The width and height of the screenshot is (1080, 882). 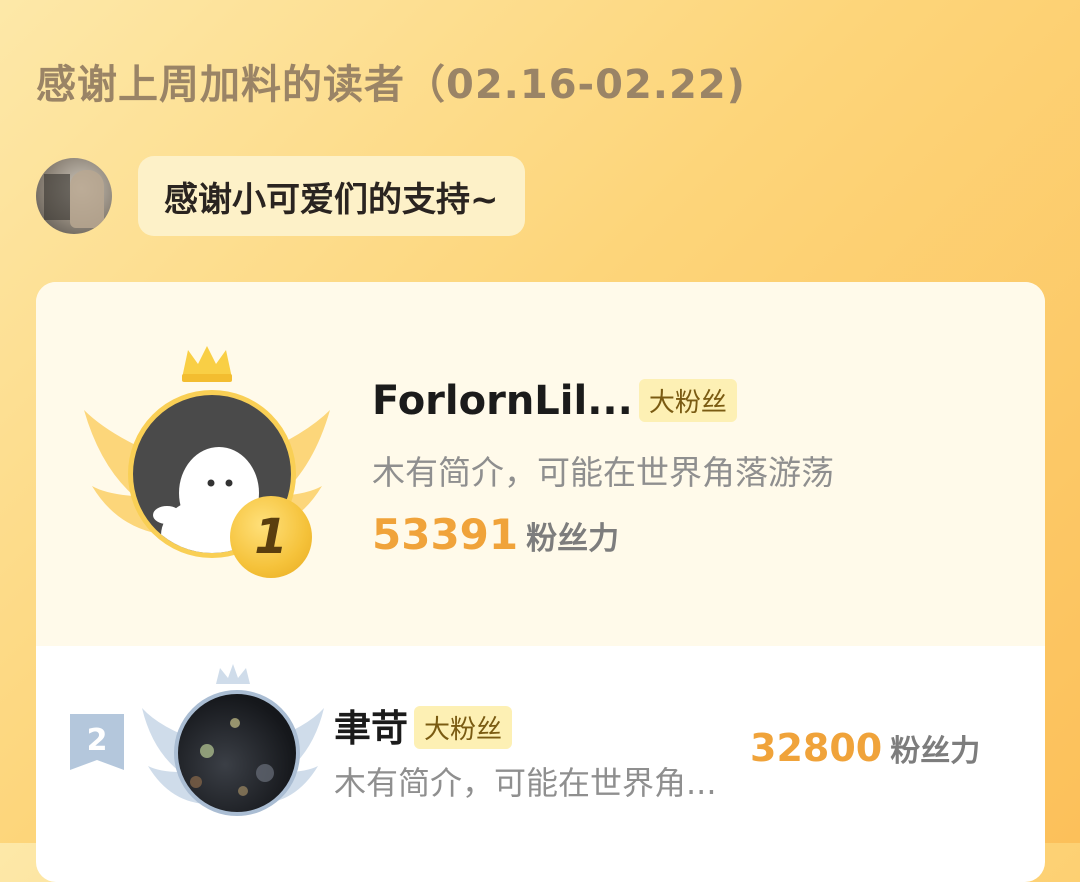 I want to click on author-message-bubble: 感谢小可爱们的支持~, so click(x=331, y=196).